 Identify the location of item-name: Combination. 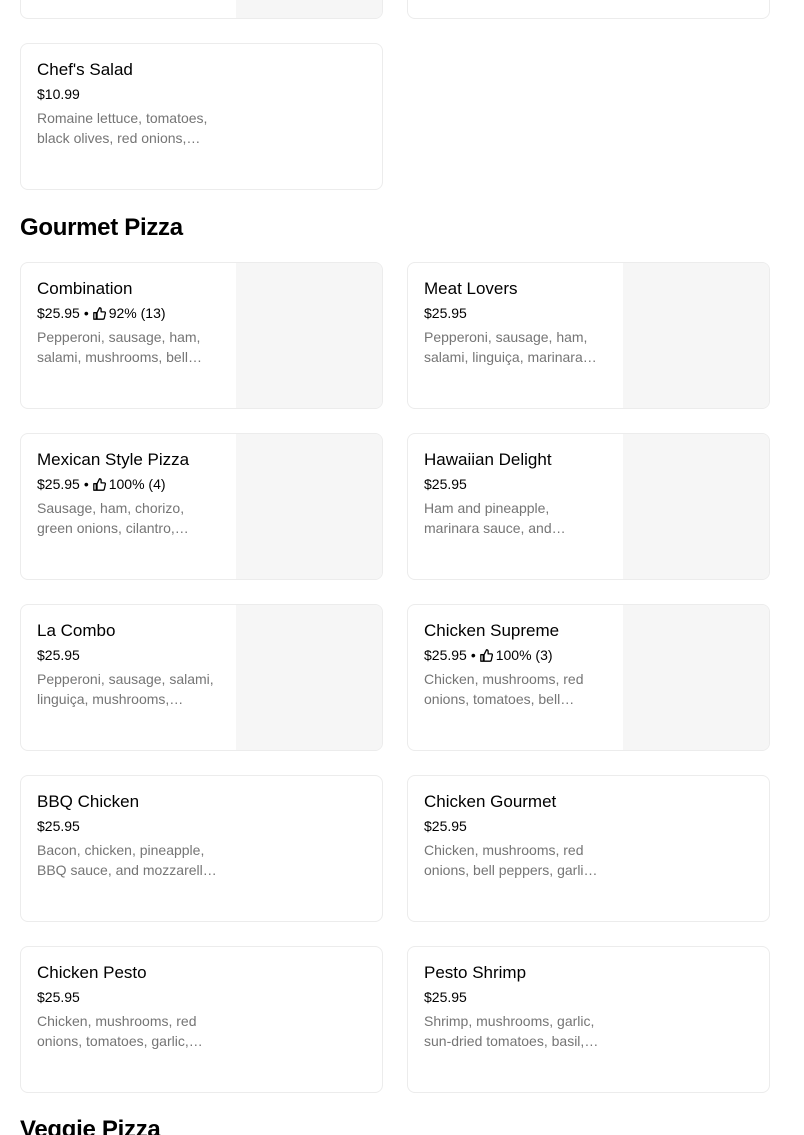
(85, 288).